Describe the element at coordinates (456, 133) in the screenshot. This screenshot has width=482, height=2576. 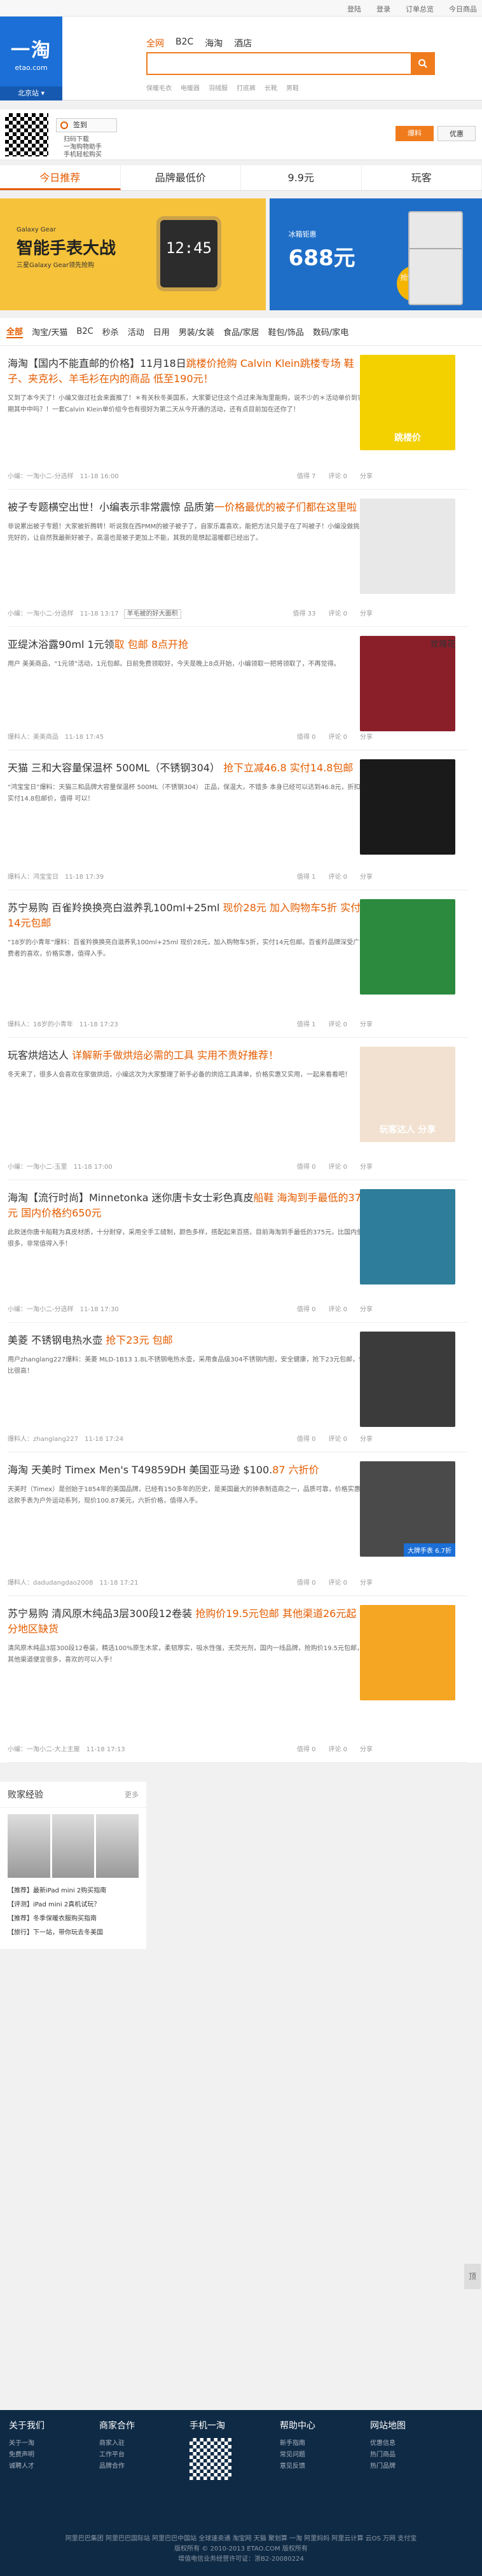
I see `discount-button: 优惠` at that location.